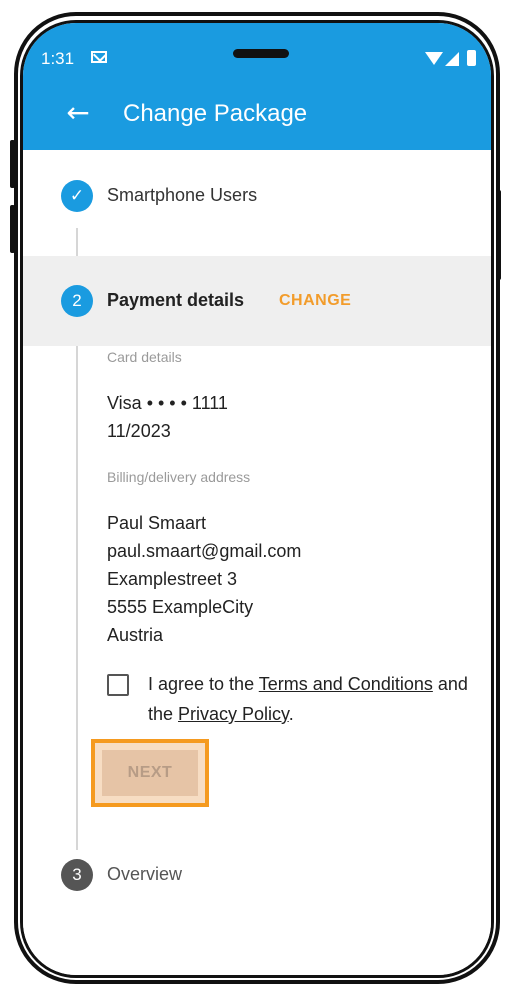 The image size is (508, 989). What do you see at coordinates (291, 714) in the screenshot?
I see `agree-suffix: .` at bounding box center [291, 714].